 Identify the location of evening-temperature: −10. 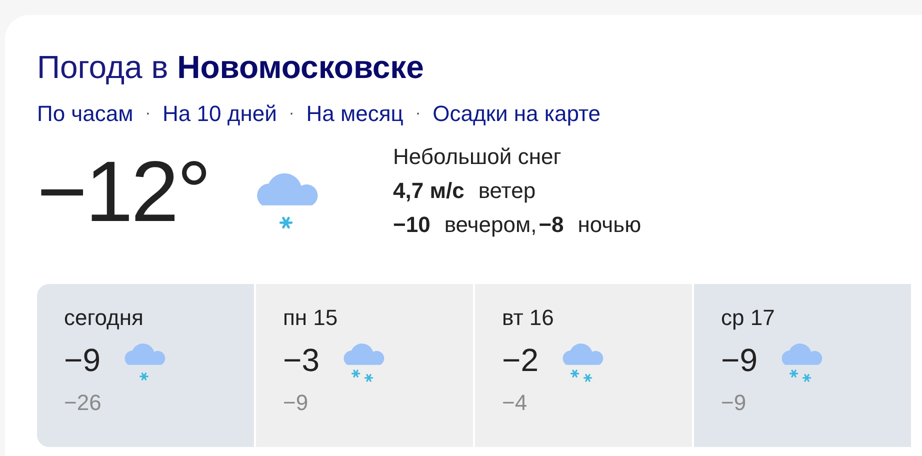
(411, 225).